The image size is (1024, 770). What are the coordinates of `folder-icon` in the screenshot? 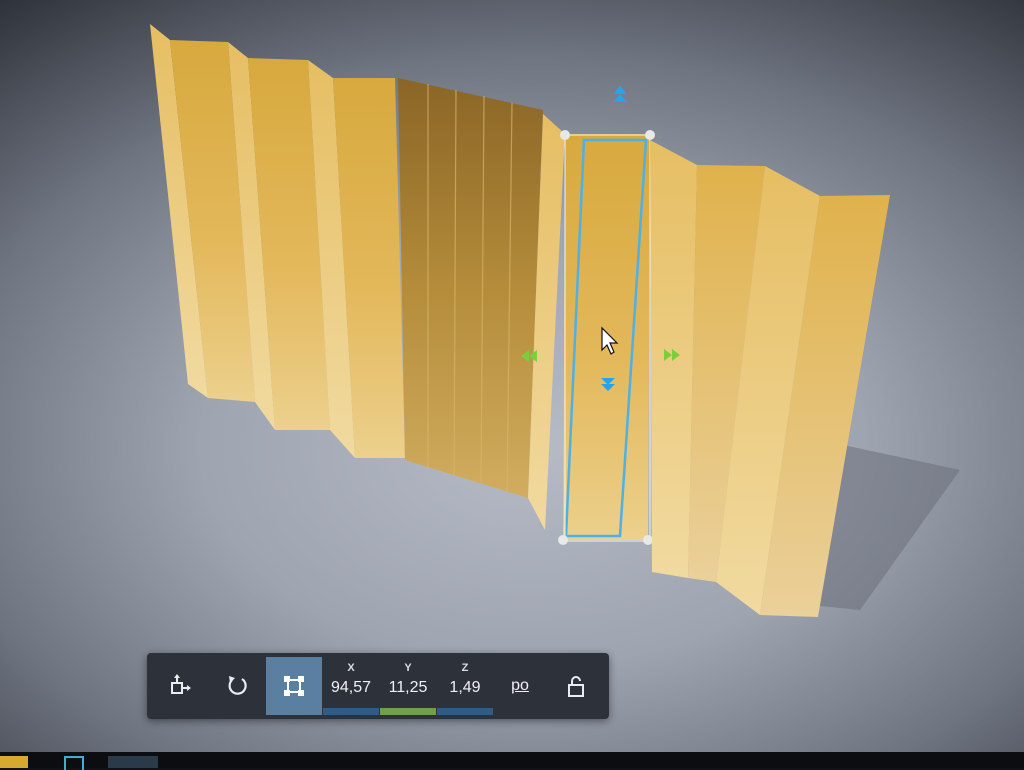 It's located at (14, 762).